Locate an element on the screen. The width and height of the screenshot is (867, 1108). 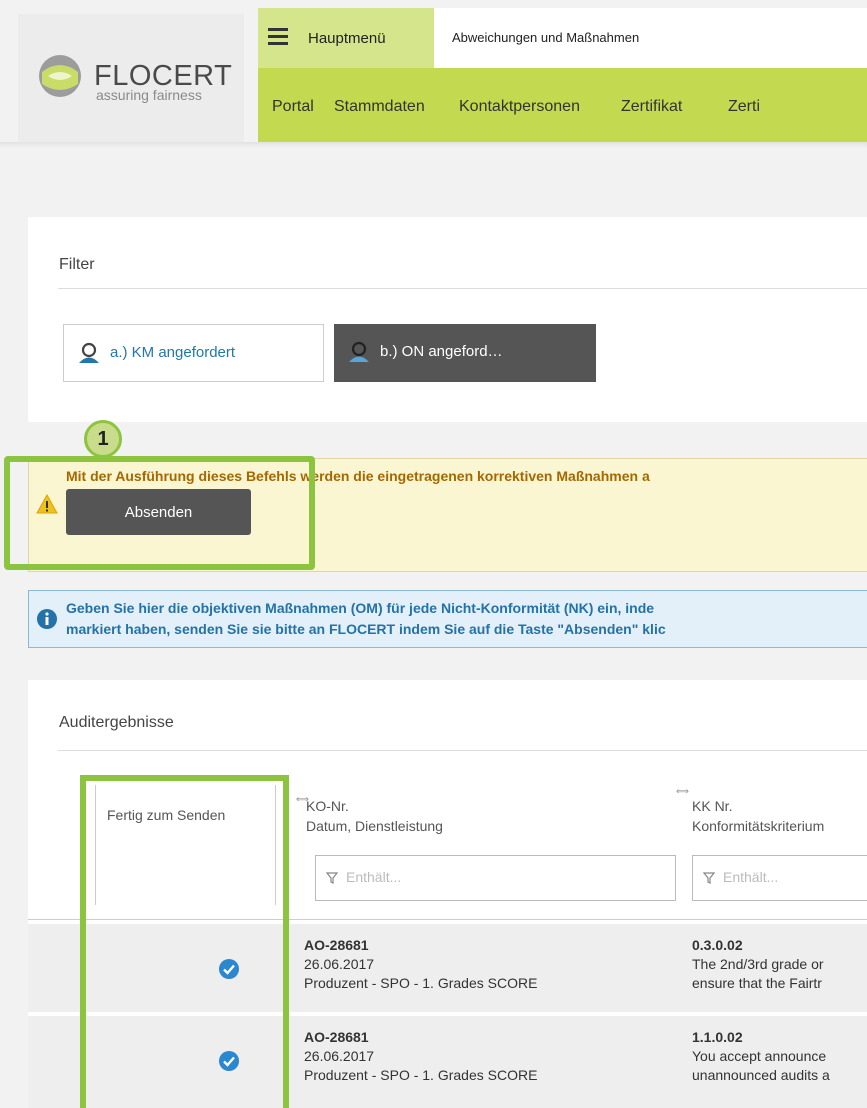
header-shadow is located at coordinates (433, 145).